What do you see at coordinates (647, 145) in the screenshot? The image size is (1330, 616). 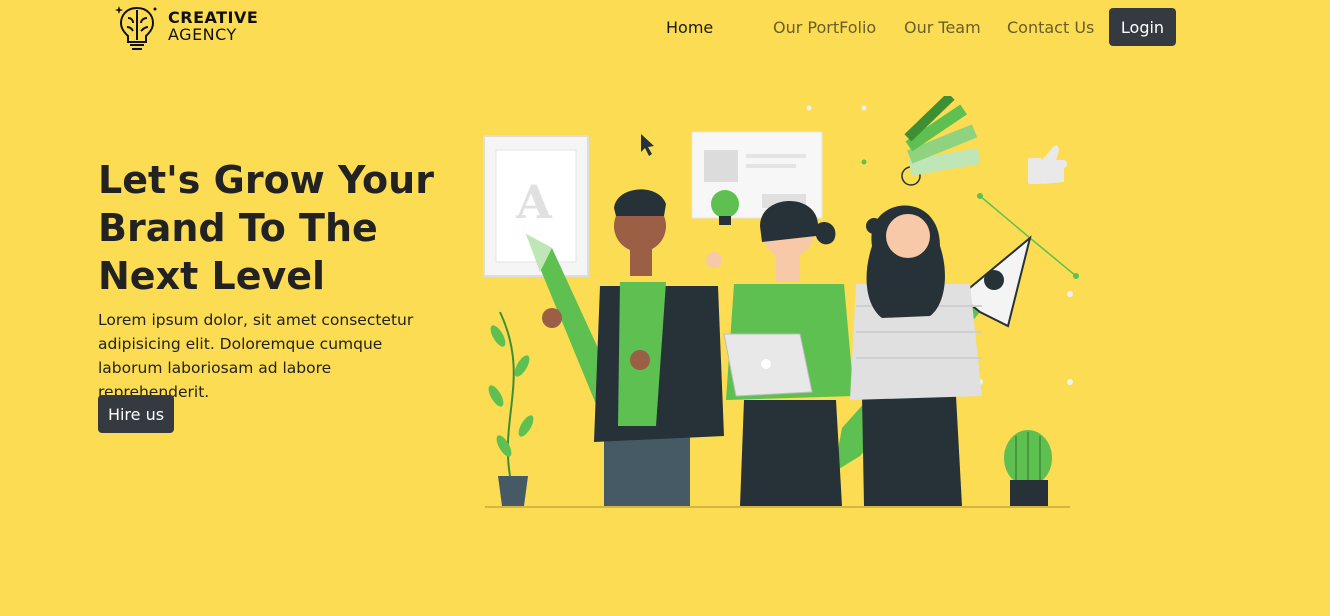 I see `cursor-icon` at bounding box center [647, 145].